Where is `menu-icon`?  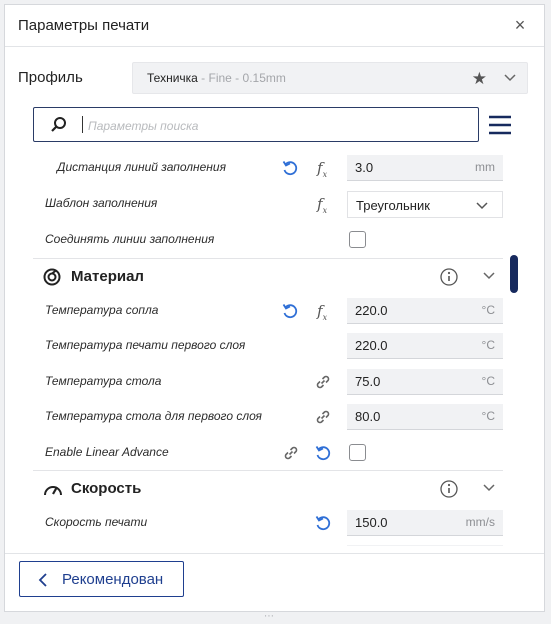 menu-icon is located at coordinates (500, 125).